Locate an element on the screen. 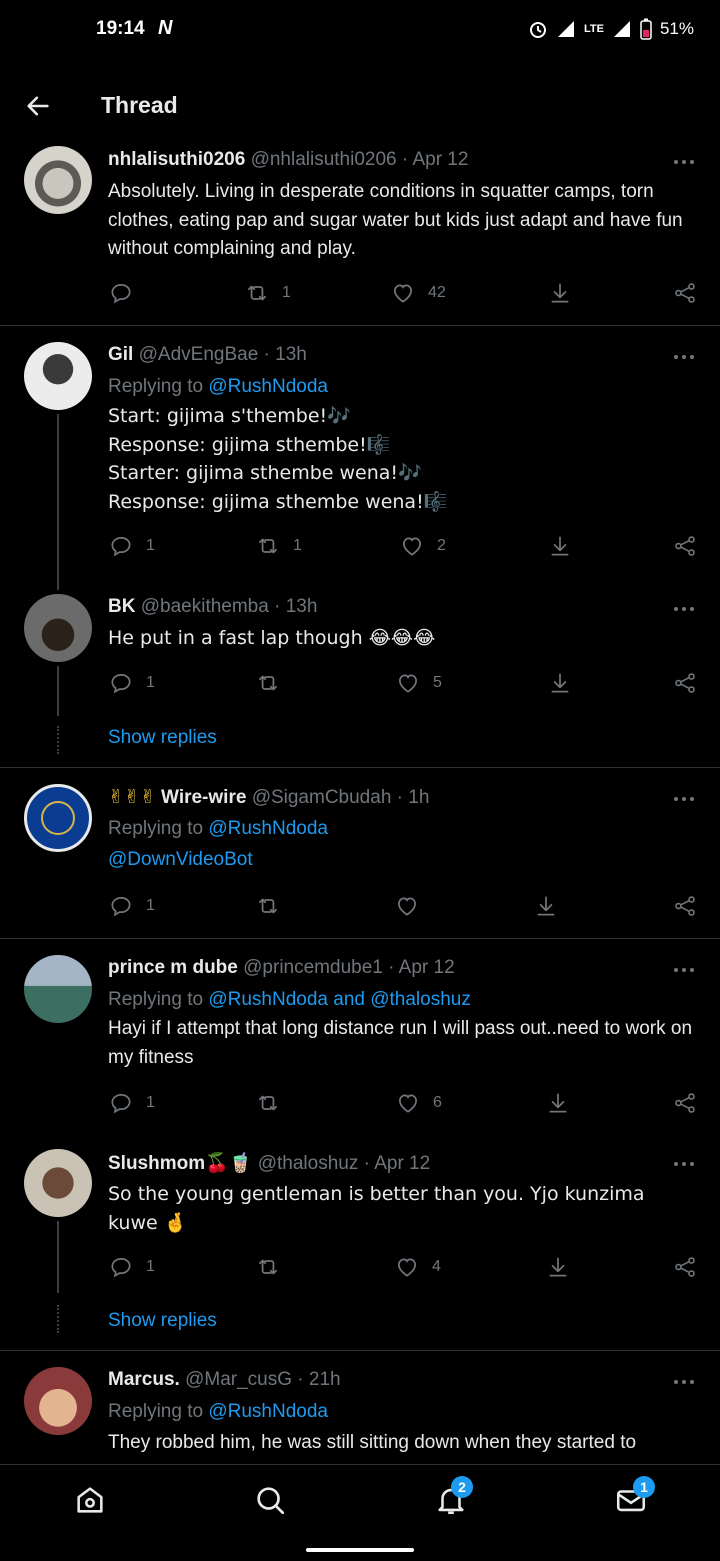 The height and width of the screenshot is (1561, 720). tweet-text: He put in a fast lap though 😂😂😂 is located at coordinates (272, 638).